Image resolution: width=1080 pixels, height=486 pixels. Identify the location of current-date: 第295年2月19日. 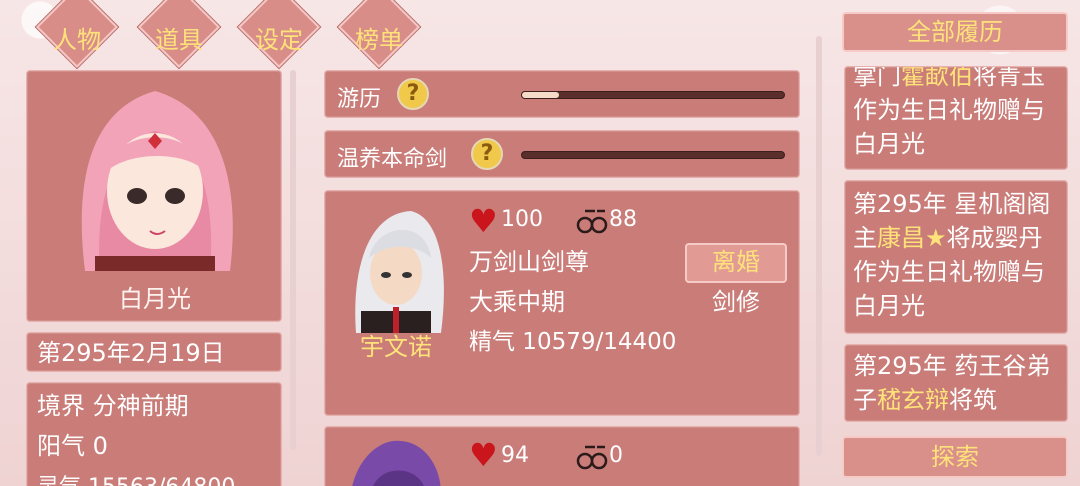
(131, 353).